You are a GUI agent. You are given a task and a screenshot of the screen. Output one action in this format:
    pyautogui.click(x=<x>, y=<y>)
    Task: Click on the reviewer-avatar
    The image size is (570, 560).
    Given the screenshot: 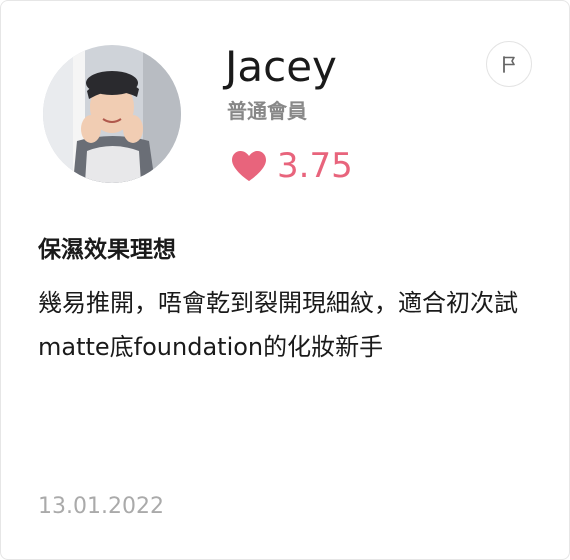 What is the action you would take?
    pyautogui.click(x=112, y=114)
    